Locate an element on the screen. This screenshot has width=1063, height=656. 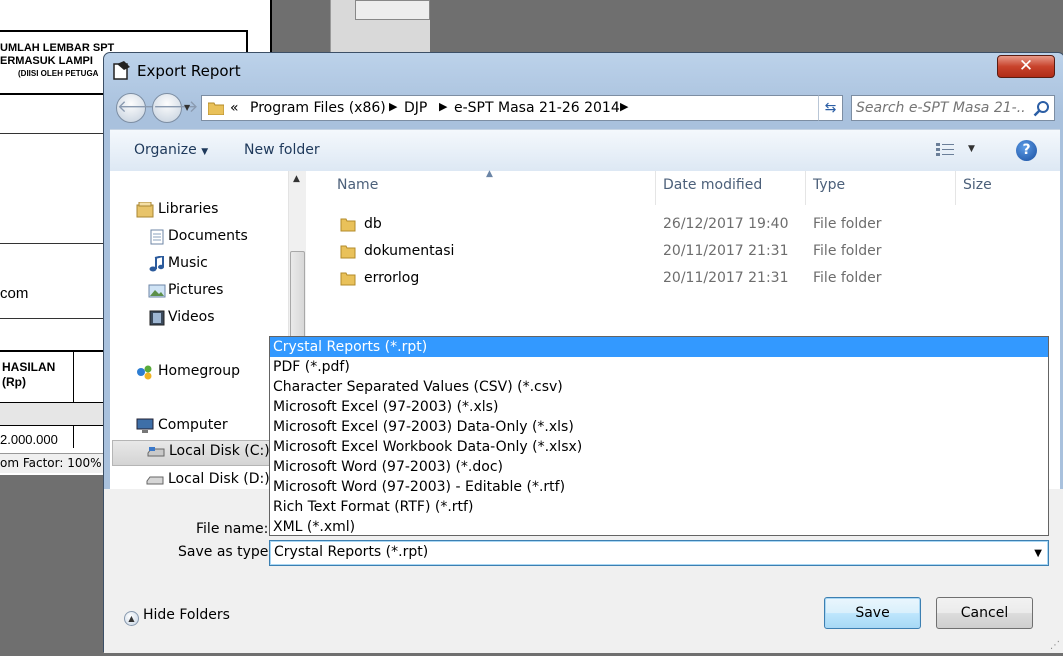
nav-label: Local Disk (C:) is located at coordinates (219, 451).